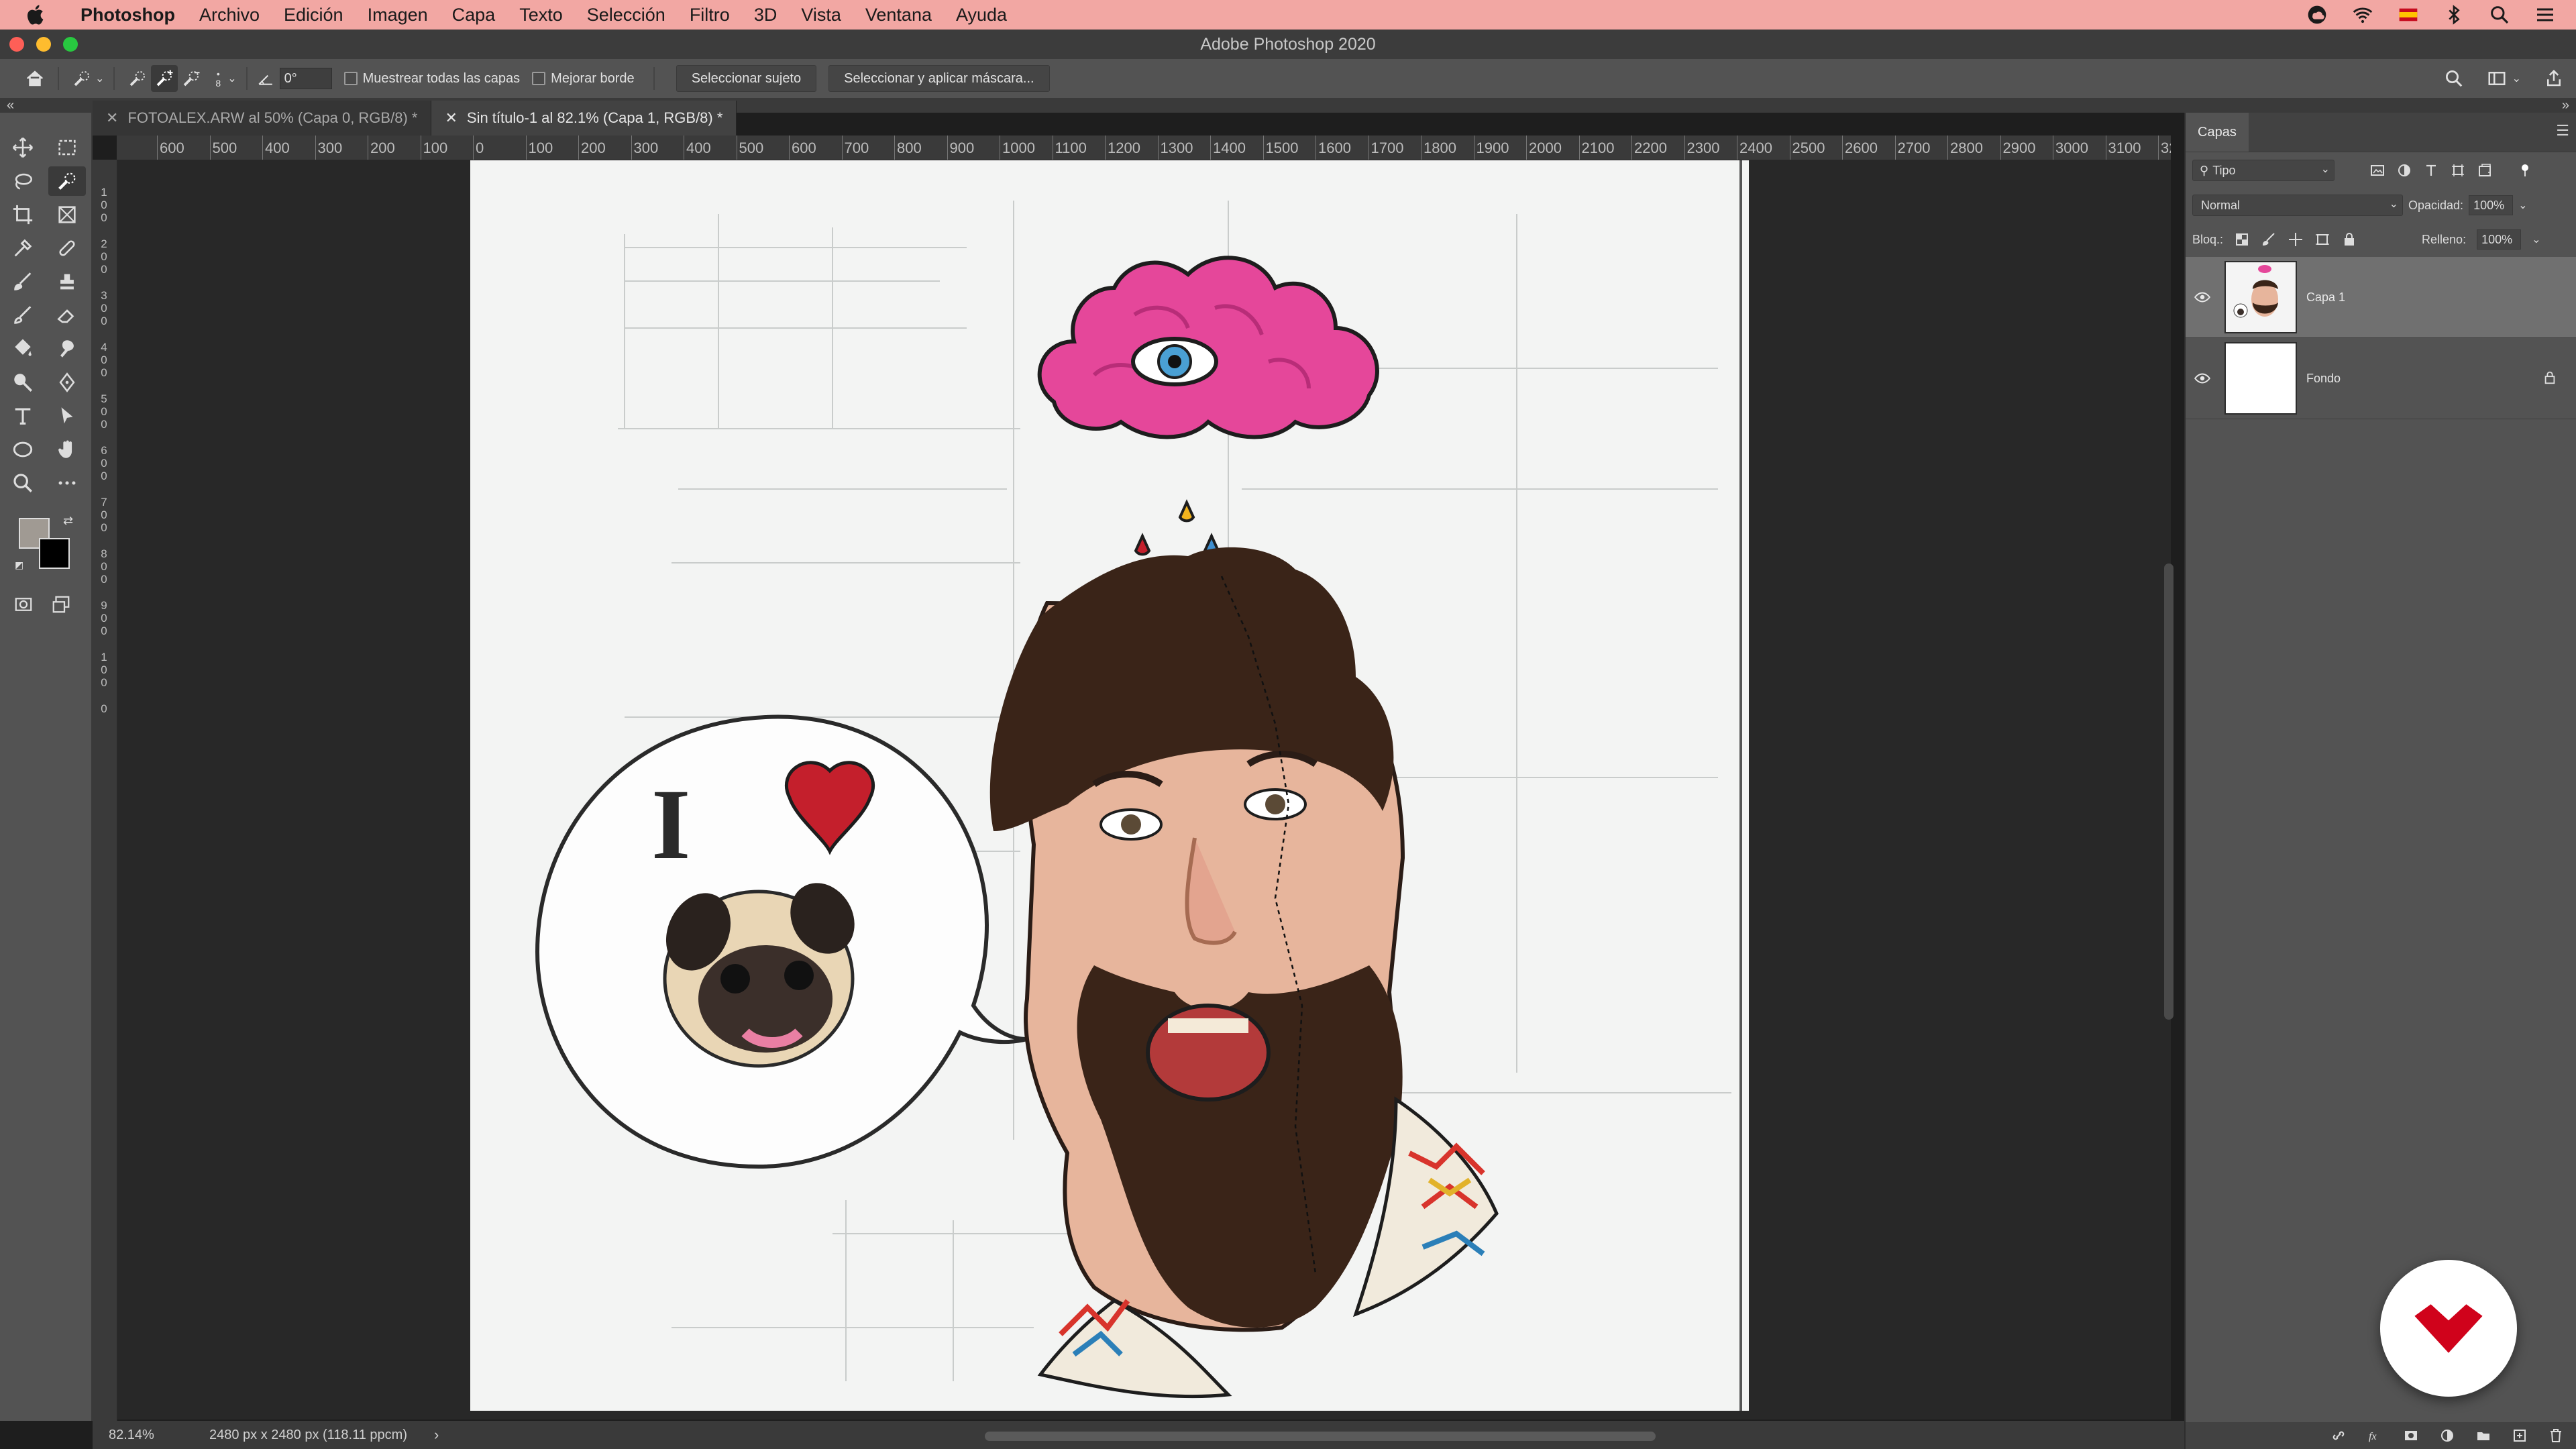  What do you see at coordinates (164, 78) in the screenshot?
I see `add-to-selection-icon` at bounding box center [164, 78].